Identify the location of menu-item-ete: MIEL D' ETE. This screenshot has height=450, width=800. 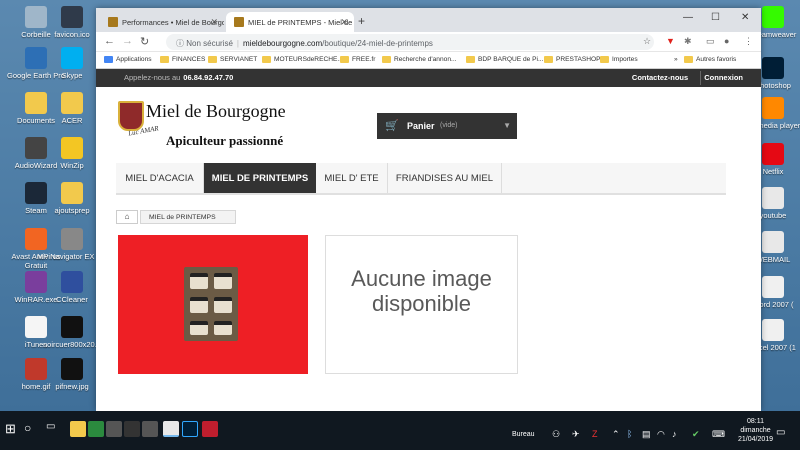
(352, 178).